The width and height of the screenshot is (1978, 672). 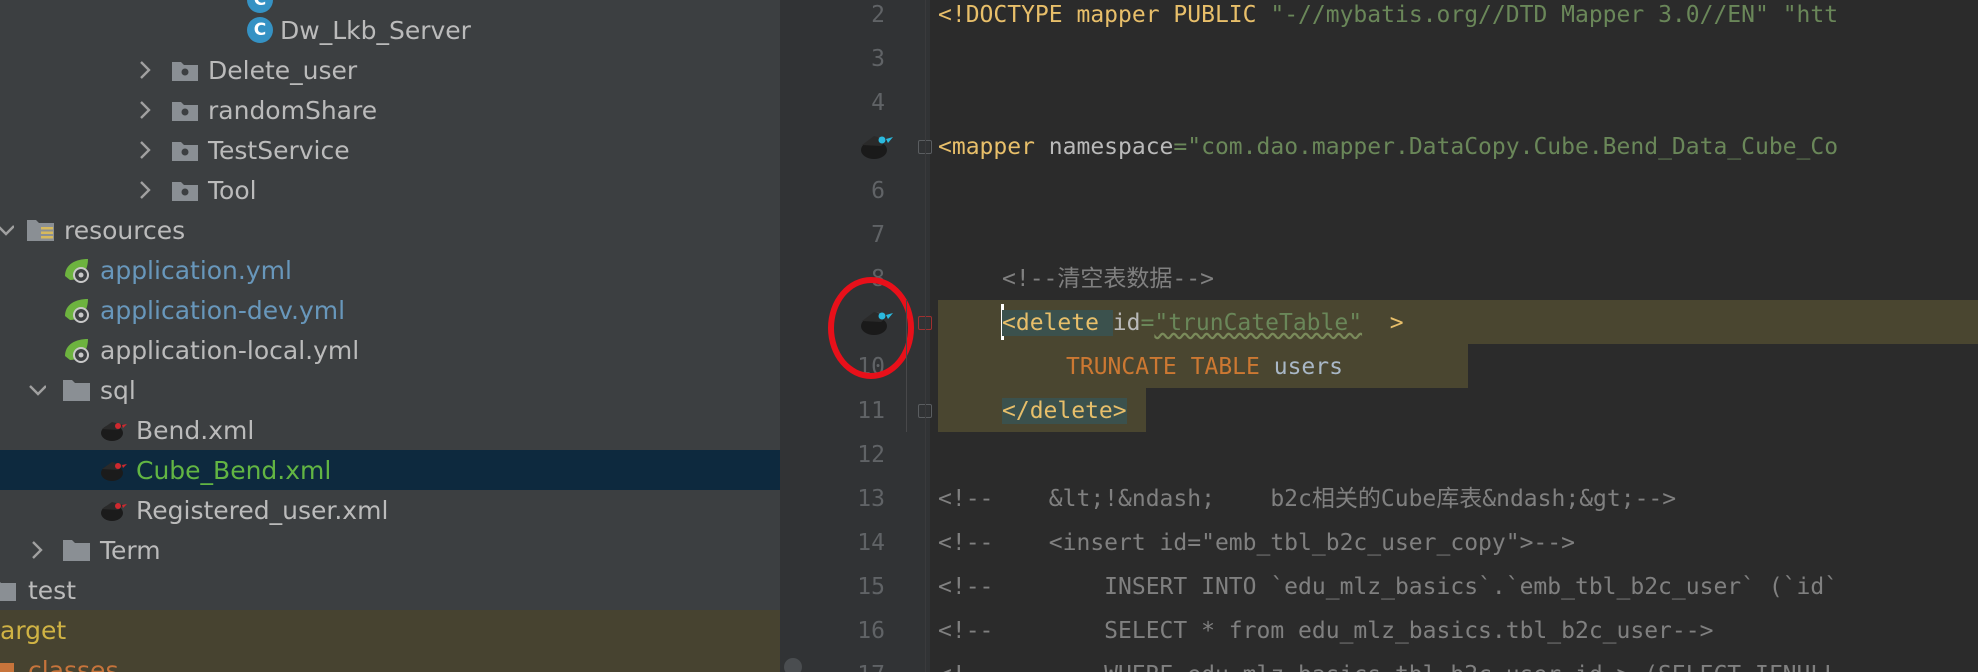 I want to click on line-number: 16, so click(x=871, y=631).